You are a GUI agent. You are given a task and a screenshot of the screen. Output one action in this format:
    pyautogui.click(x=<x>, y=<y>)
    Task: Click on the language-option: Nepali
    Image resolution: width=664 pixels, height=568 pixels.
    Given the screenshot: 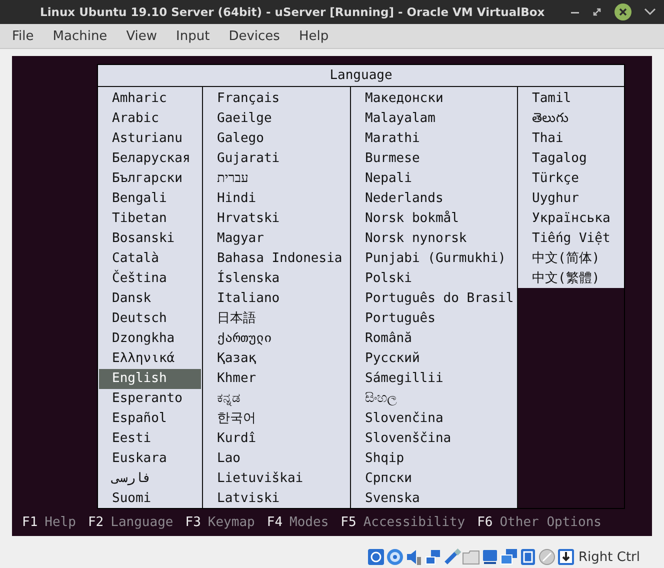 What is the action you would take?
    pyautogui.click(x=434, y=179)
    